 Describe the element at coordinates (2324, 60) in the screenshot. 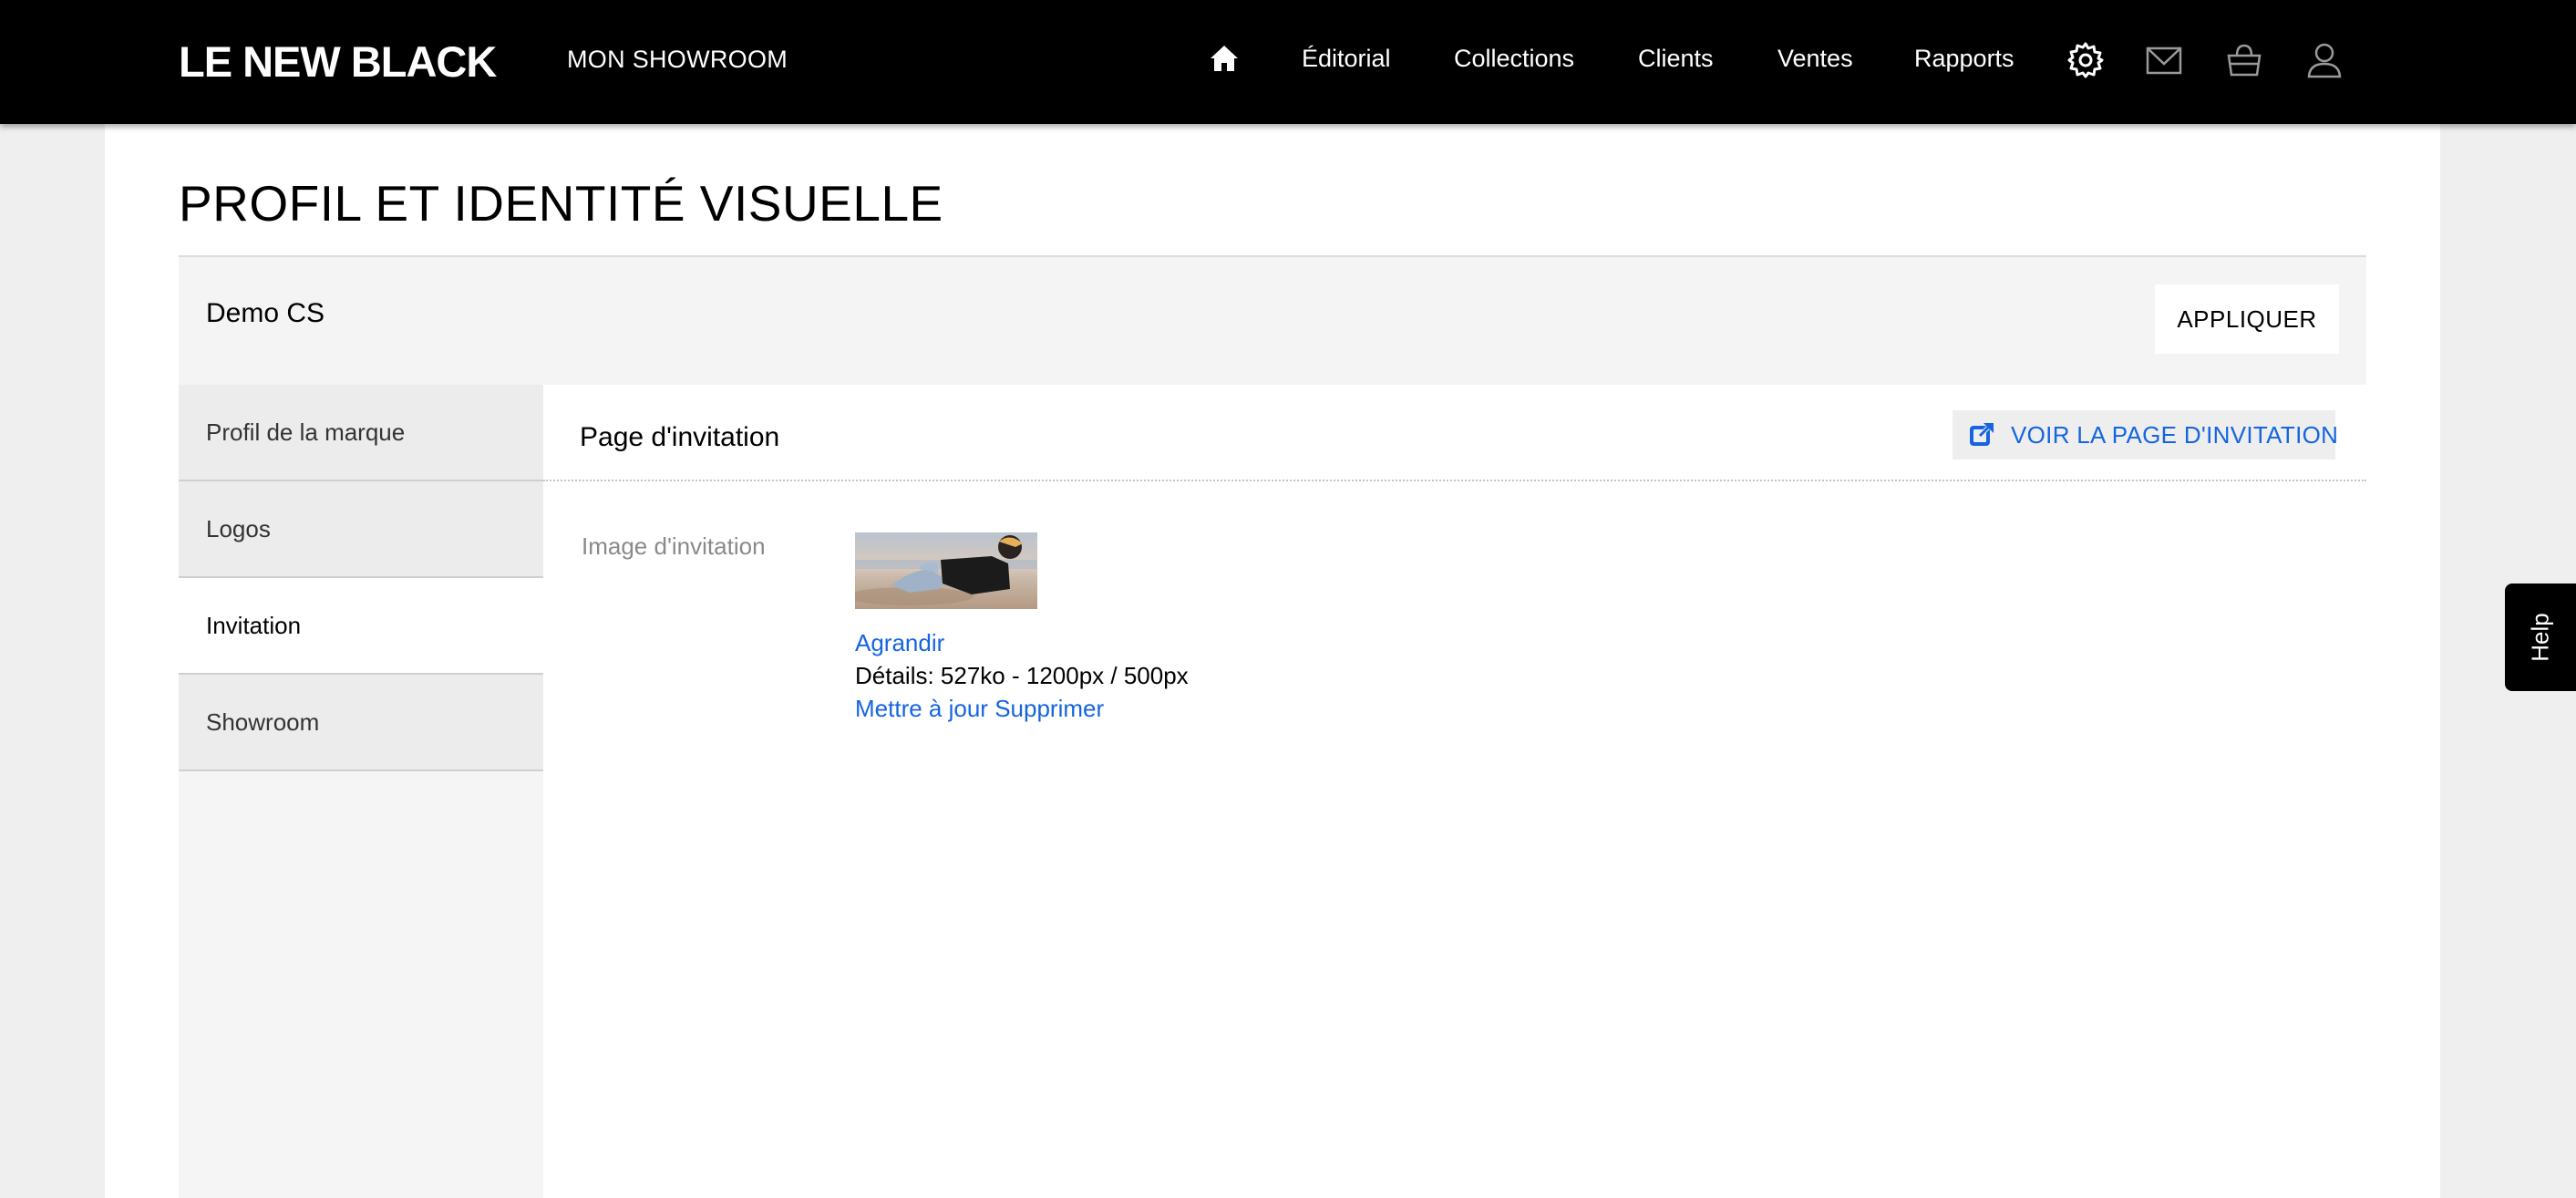

I see `user-icon` at that location.